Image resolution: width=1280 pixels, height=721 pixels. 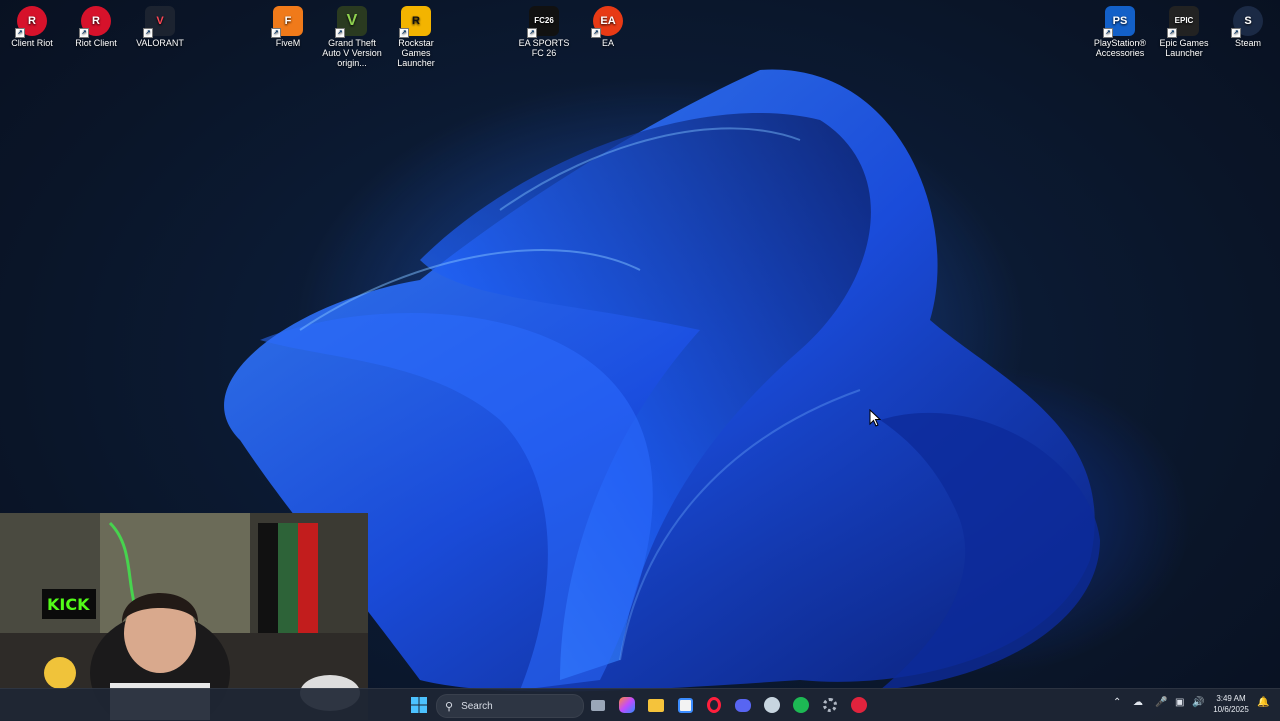 I want to click on desktop-icon-epic-games: EPIC ↗ Epic Games Launcher, so click(x=1184, y=29).